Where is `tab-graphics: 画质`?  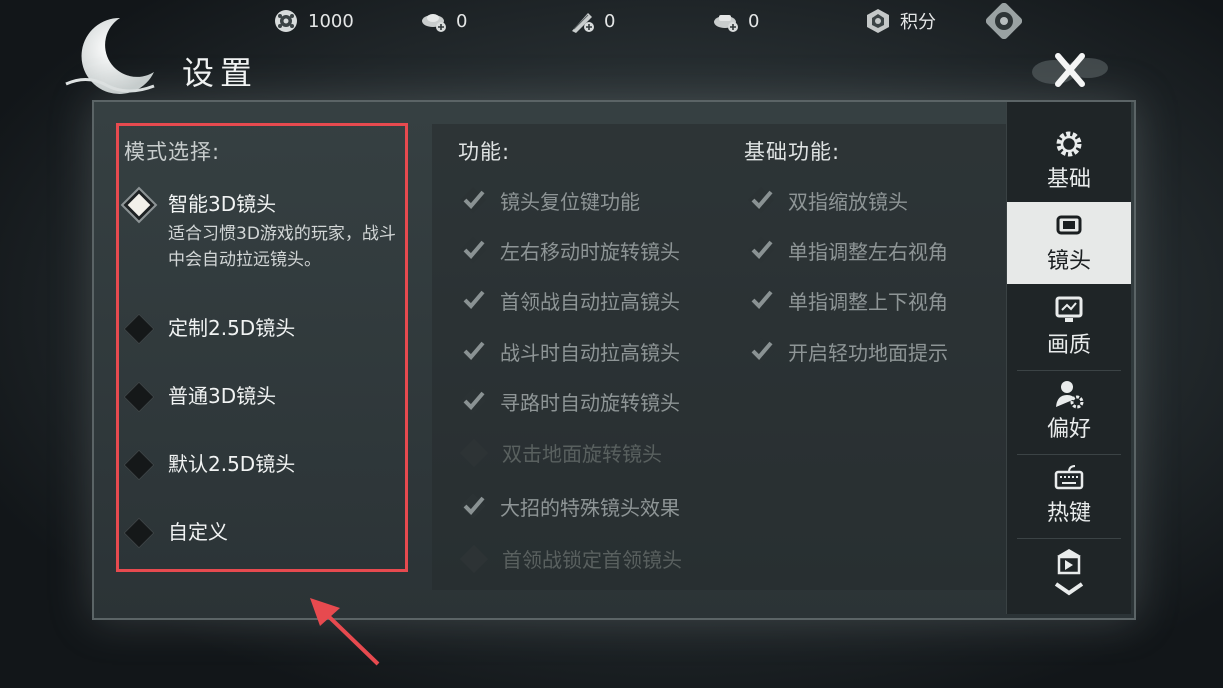
tab-graphics: 画质 is located at coordinates (1069, 327).